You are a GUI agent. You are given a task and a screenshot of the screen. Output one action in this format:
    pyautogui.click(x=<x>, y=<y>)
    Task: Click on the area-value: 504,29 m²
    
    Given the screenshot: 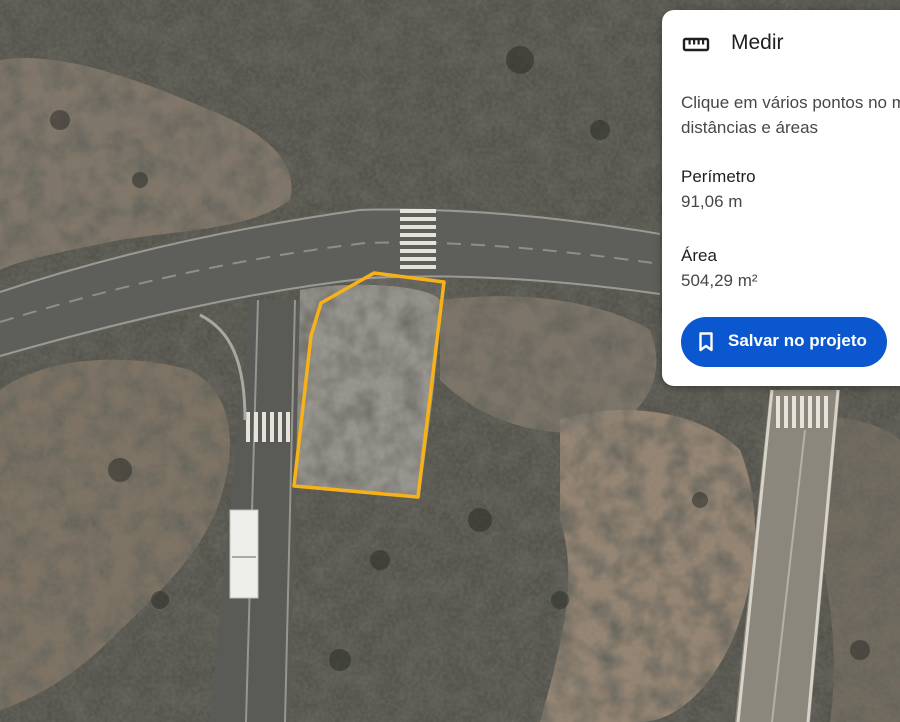 What is the action you would take?
    pyautogui.click(x=719, y=280)
    